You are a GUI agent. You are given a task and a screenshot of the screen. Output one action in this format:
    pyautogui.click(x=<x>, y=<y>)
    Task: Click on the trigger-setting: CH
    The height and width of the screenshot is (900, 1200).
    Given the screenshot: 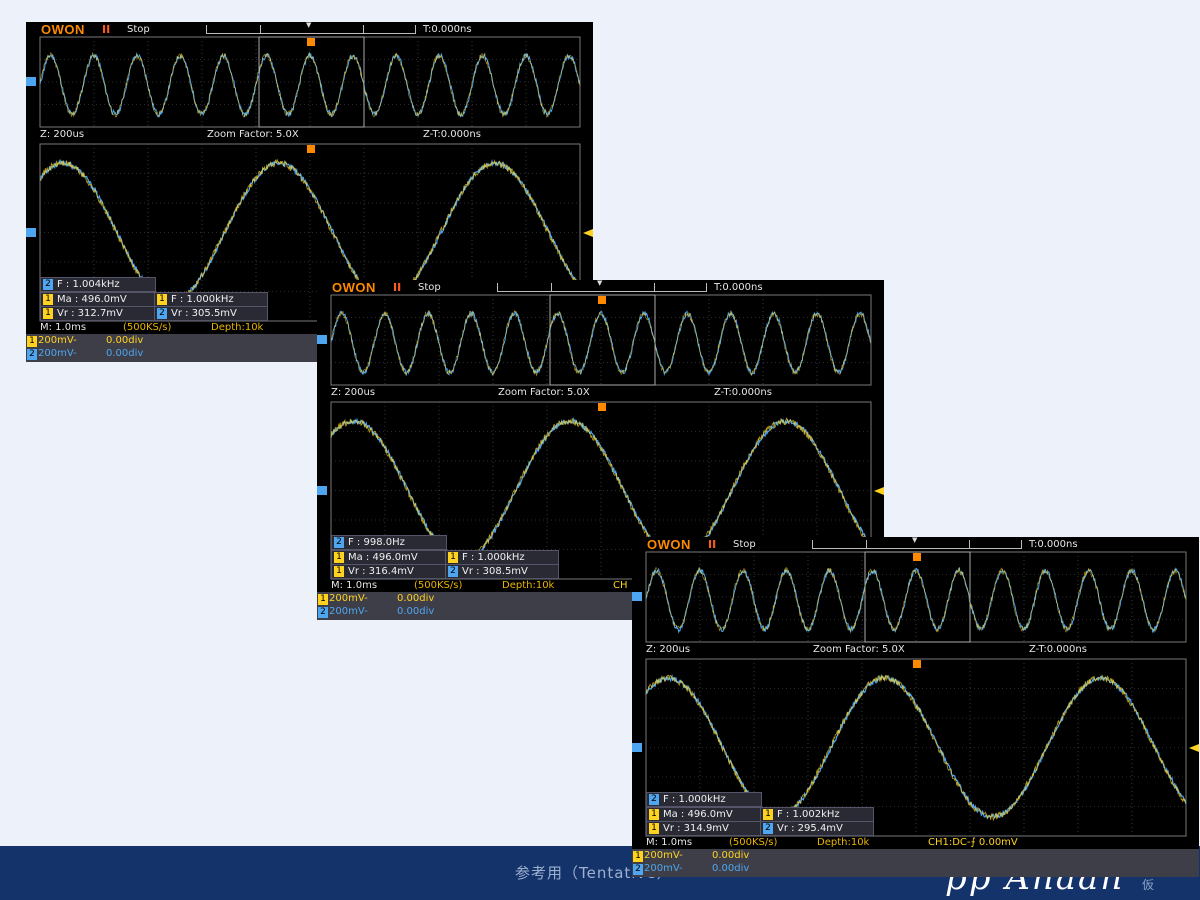 What is the action you would take?
    pyautogui.click(x=620, y=585)
    